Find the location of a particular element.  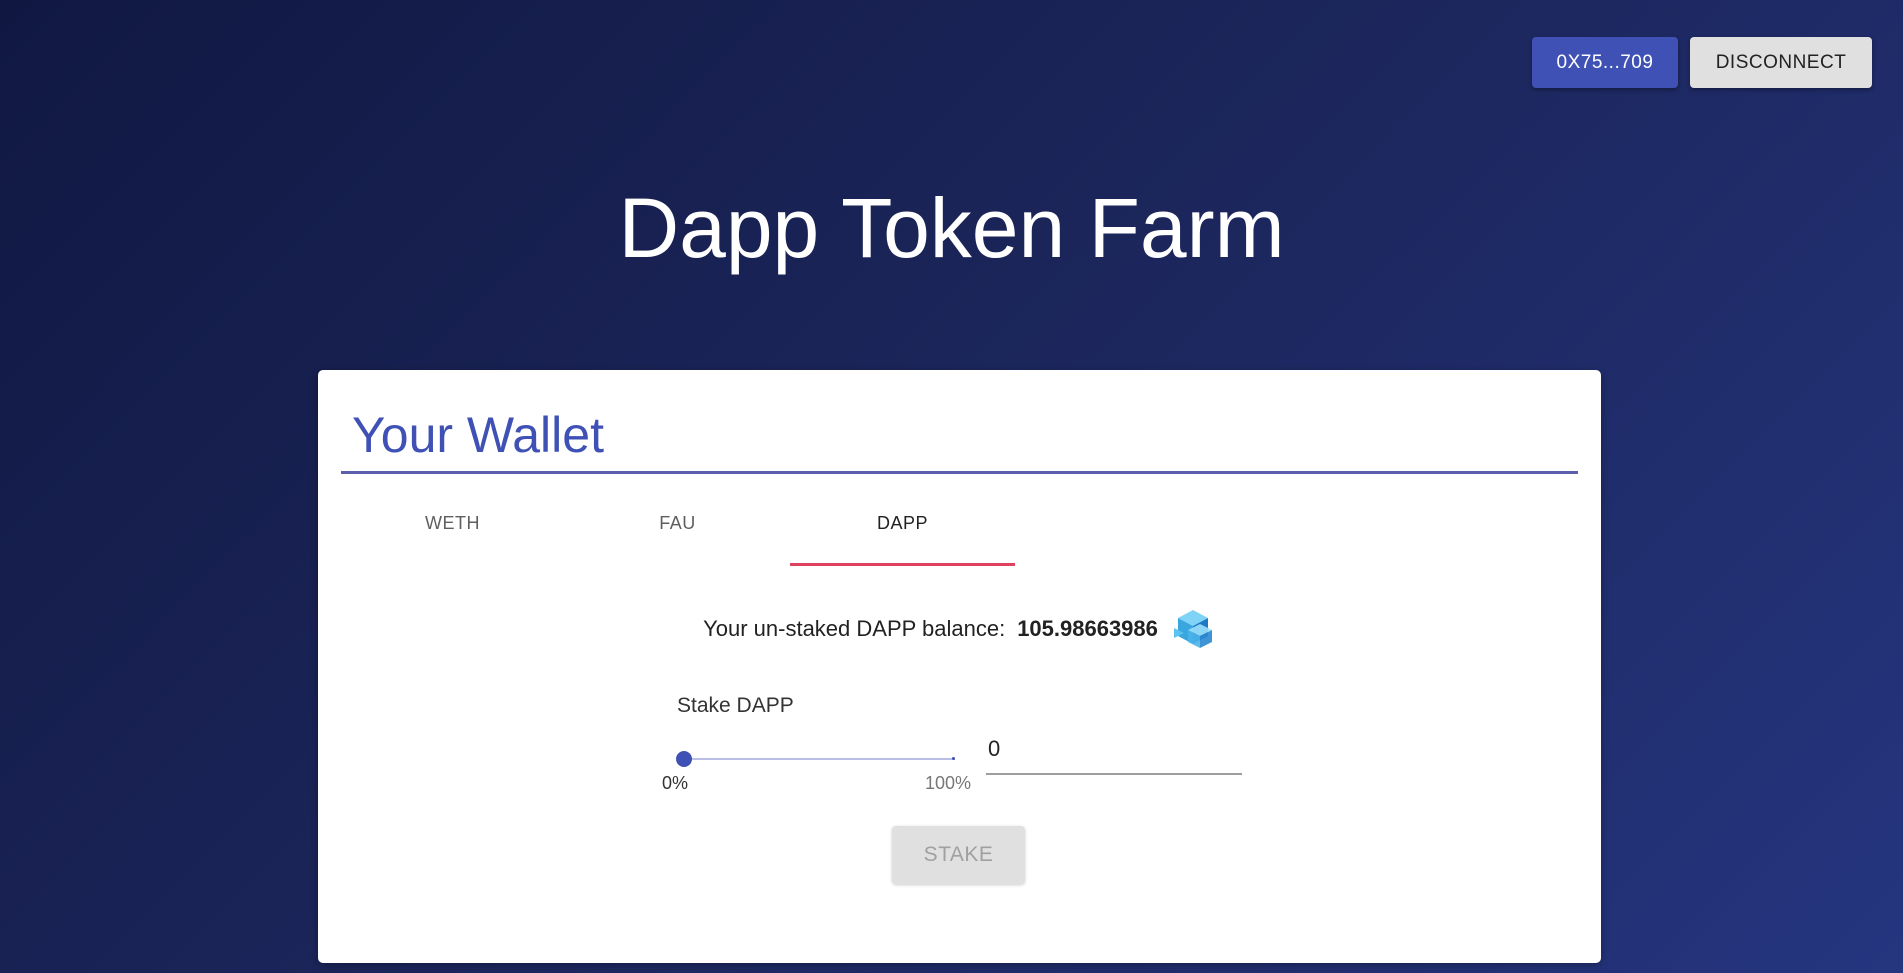

tab-fau: FAU is located at coordinates (677, 533).